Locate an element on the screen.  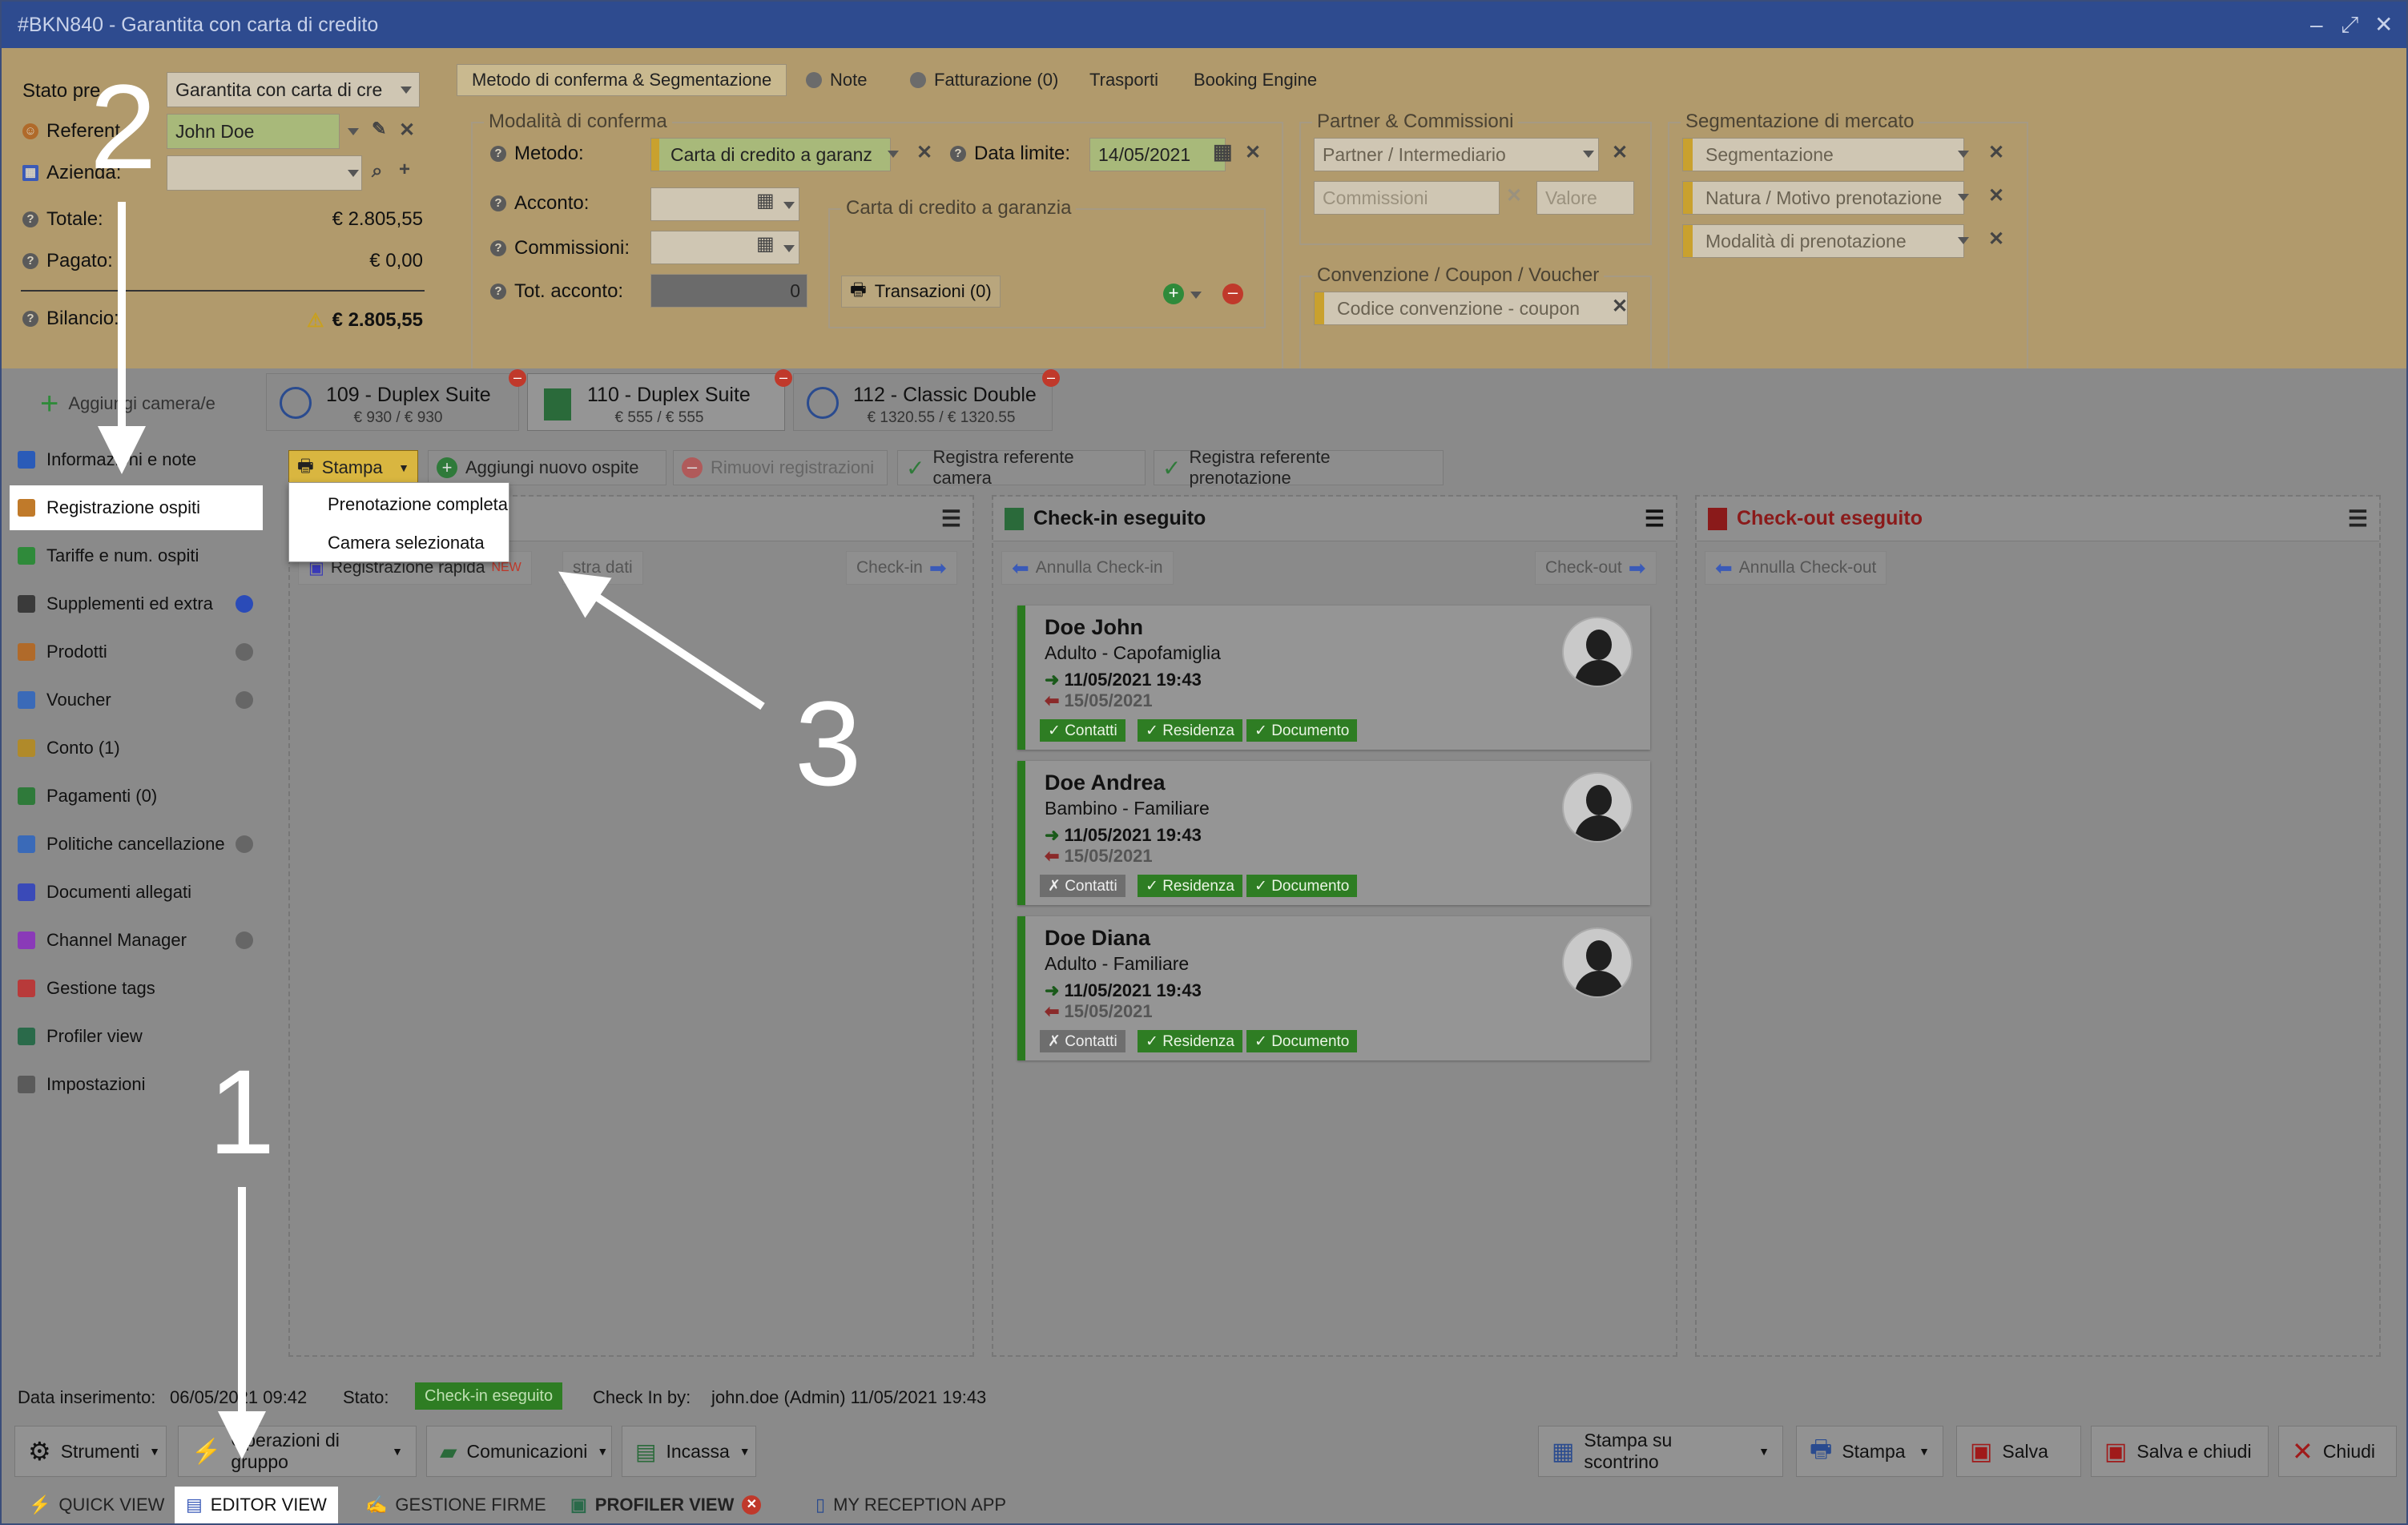
arrow-to-stampa-menu is located at coordinates (661, 640).